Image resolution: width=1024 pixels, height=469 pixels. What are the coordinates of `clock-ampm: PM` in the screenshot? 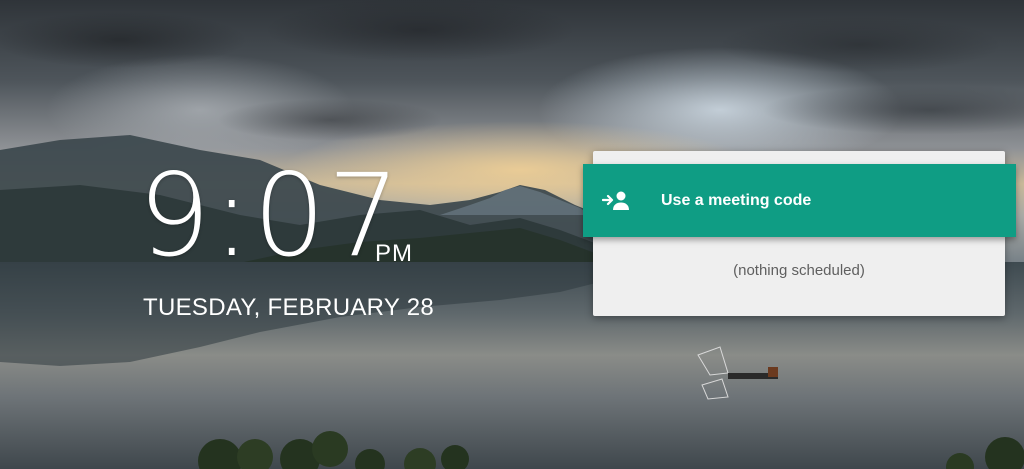 It's located at (394, 253).